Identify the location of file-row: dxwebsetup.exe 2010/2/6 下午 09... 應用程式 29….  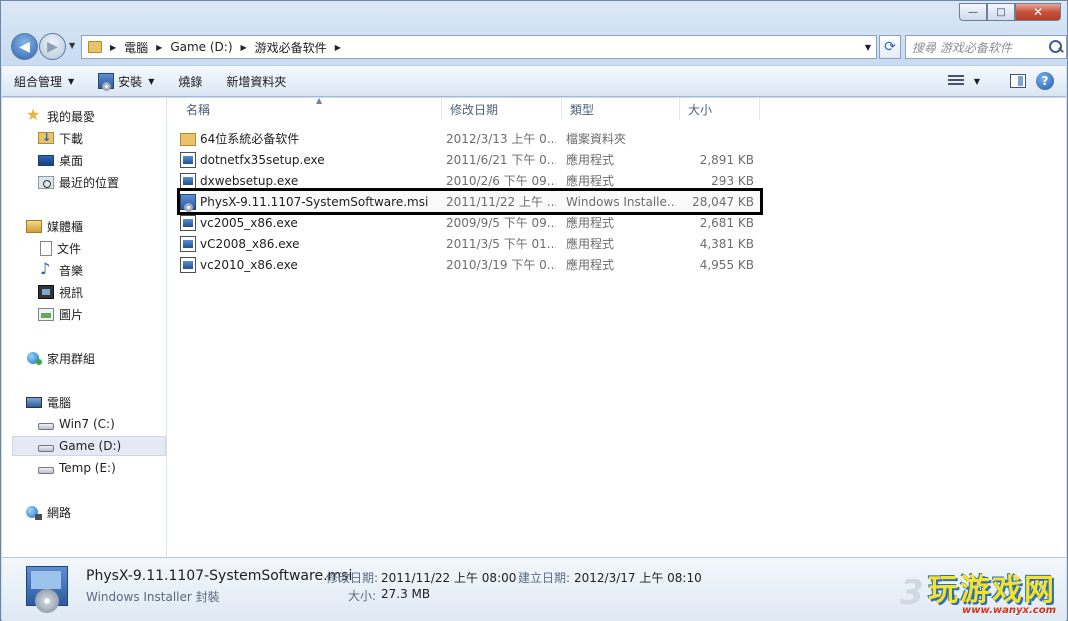
(470, 180).